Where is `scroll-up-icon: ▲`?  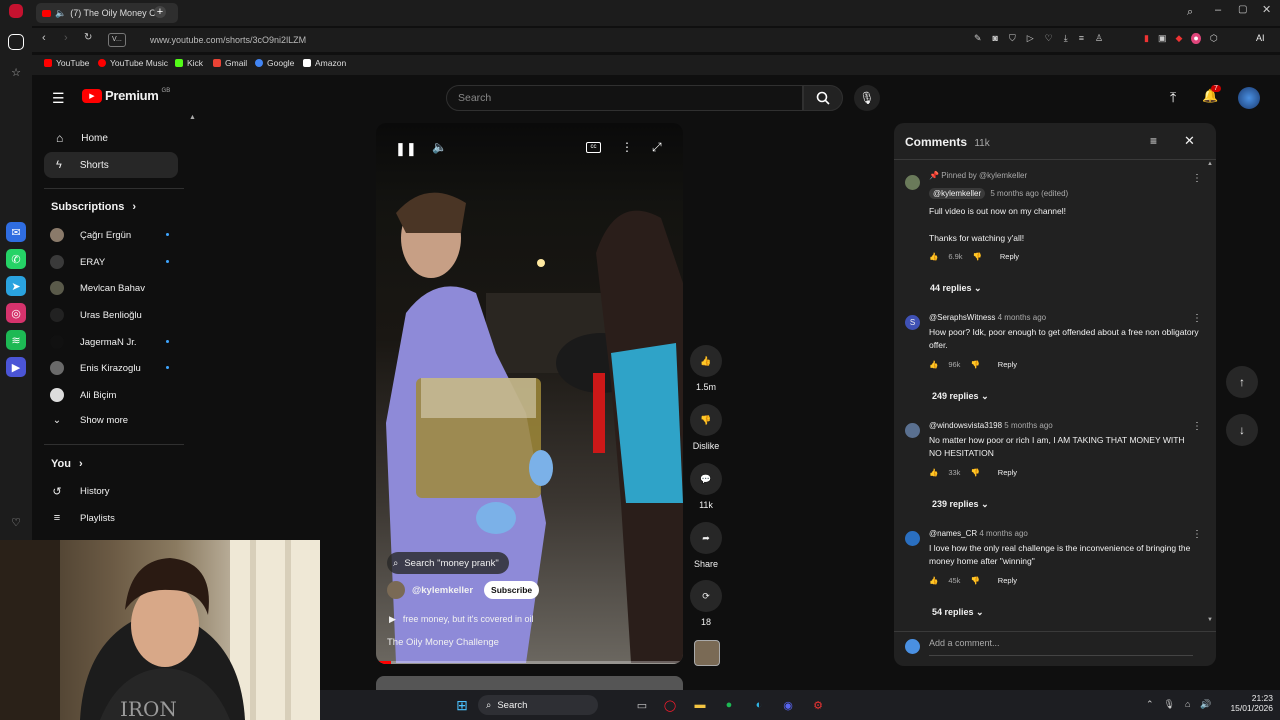
scroll-up-icon: ▲ is located at coordinates (1210, 164).